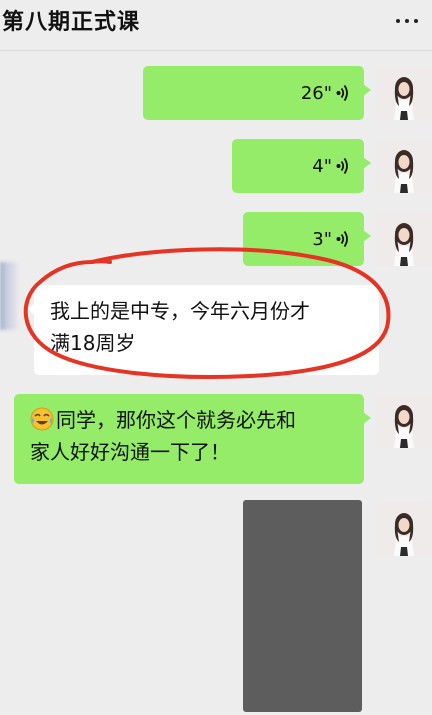 The height and width of the screenshot is (715, 432). I want to click on outgoing-text-message: 同学，那你这个就务必先和 家人好好沟通一下了！, so click(192, 439).